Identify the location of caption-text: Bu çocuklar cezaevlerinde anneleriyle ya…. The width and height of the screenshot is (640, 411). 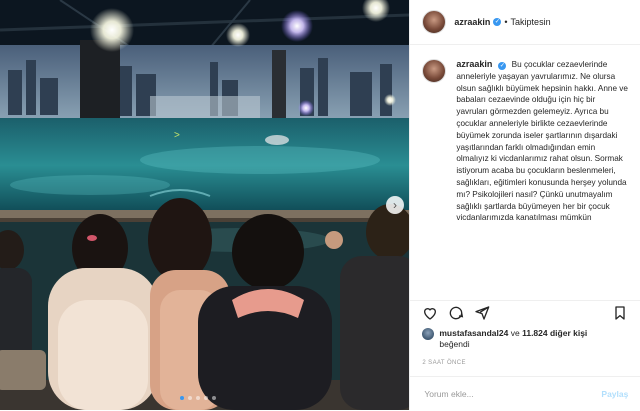
(542, 141).